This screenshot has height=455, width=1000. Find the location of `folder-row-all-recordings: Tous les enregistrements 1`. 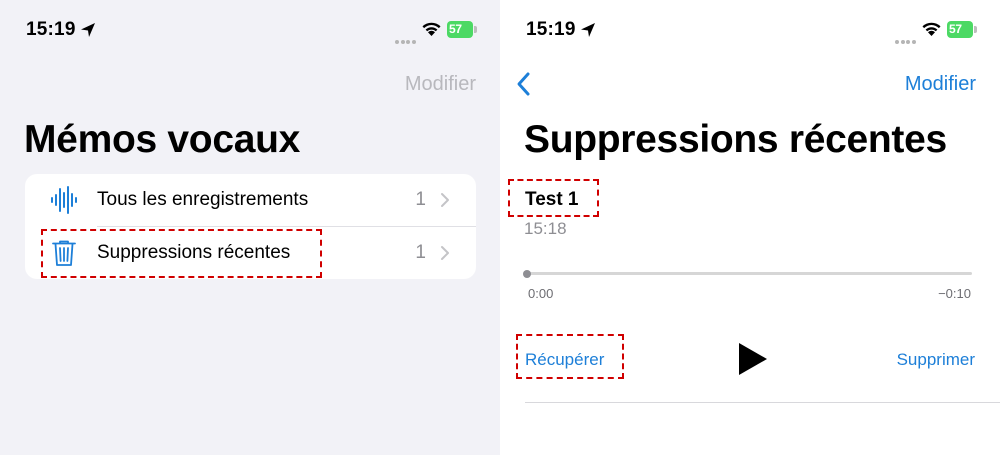

folder-row-all-recordings: Tous les enregistrements 1 is located at coordinates (250, 200).